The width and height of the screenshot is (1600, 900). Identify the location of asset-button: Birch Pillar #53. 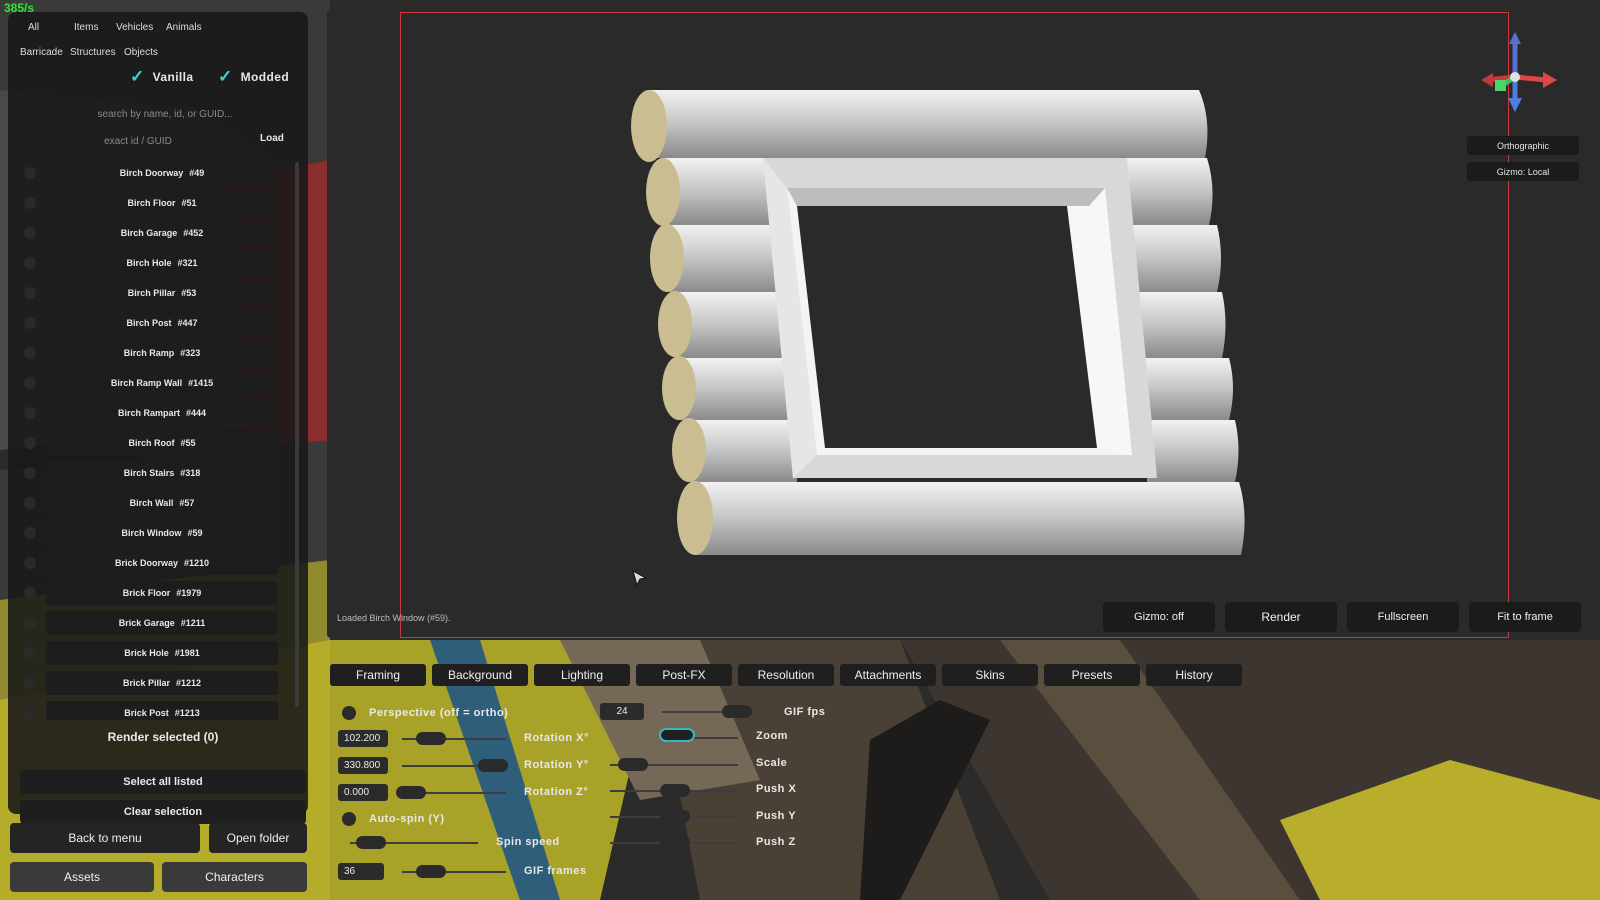
(162, 293).